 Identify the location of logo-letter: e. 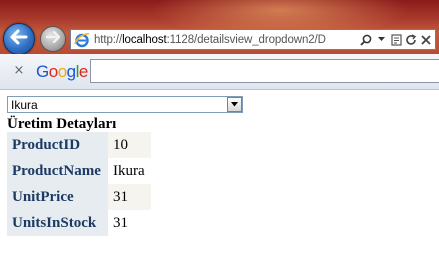
(83, 71).